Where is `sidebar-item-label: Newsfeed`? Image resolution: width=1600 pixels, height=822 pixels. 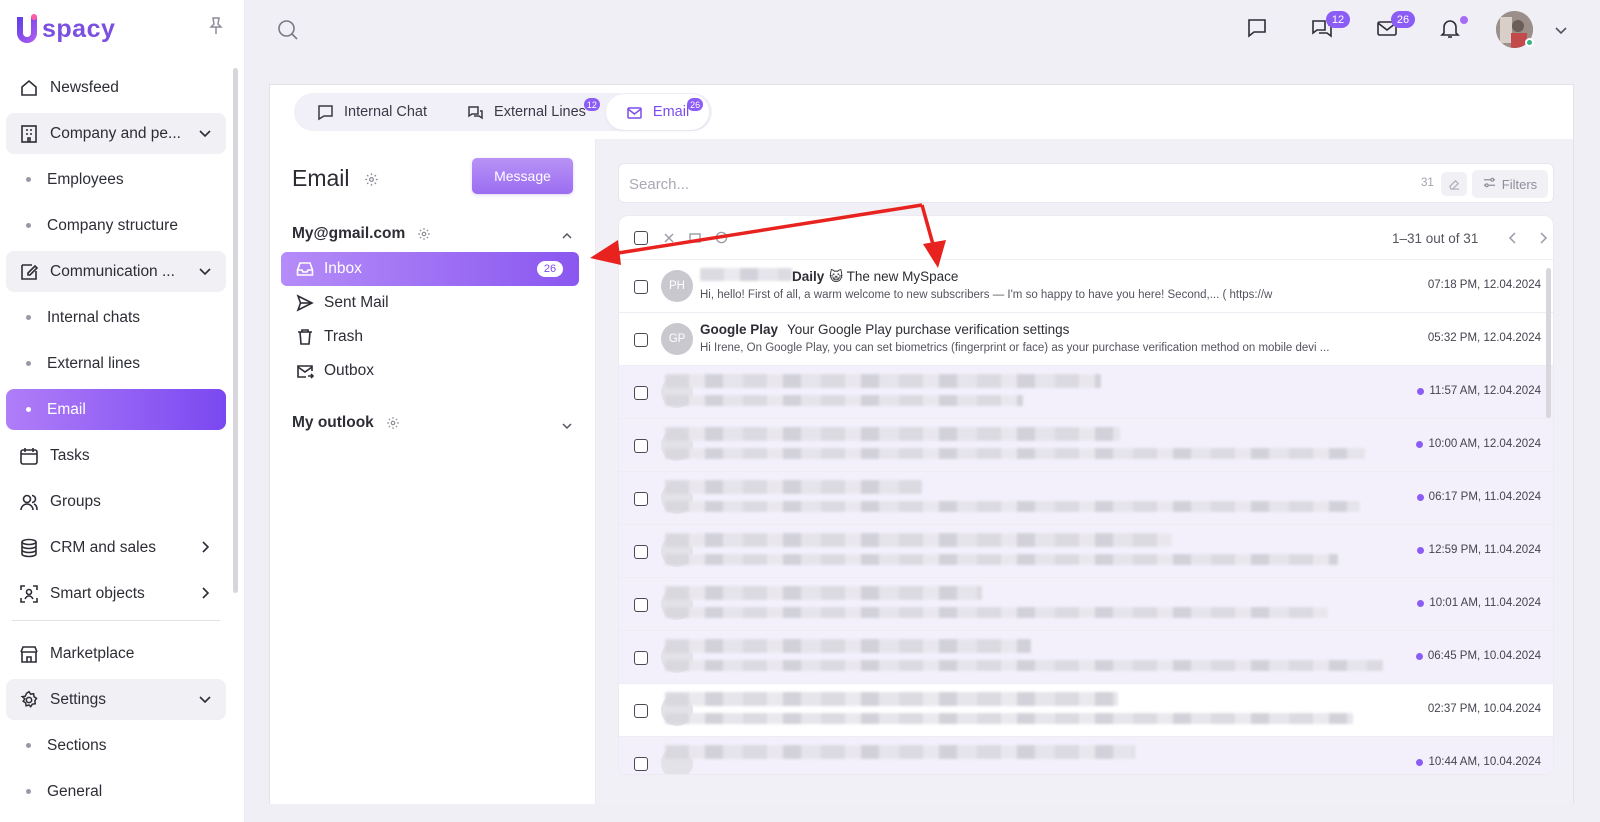 sidebar-item-label: Newsfeed is located at coordinates (84, 87).